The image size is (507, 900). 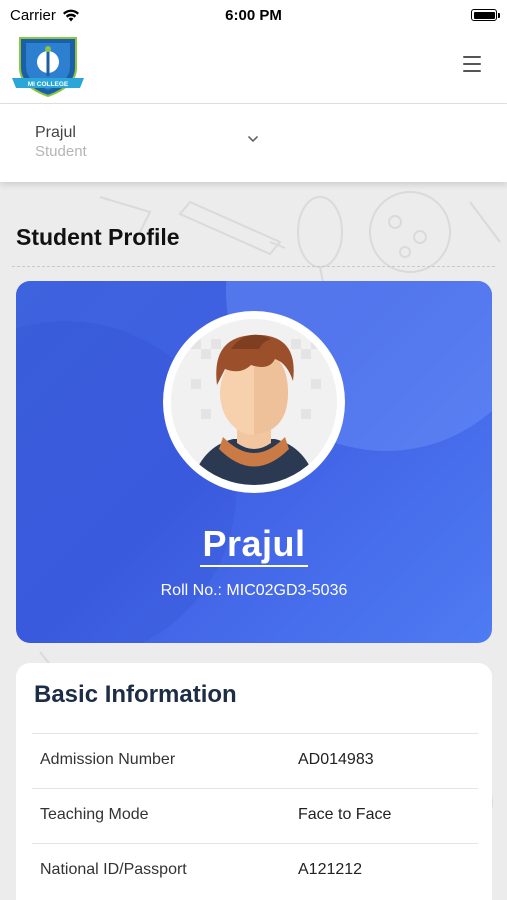 I want to click on info-row-admission: Admission Number AD014983, so click(x=255, y=760).